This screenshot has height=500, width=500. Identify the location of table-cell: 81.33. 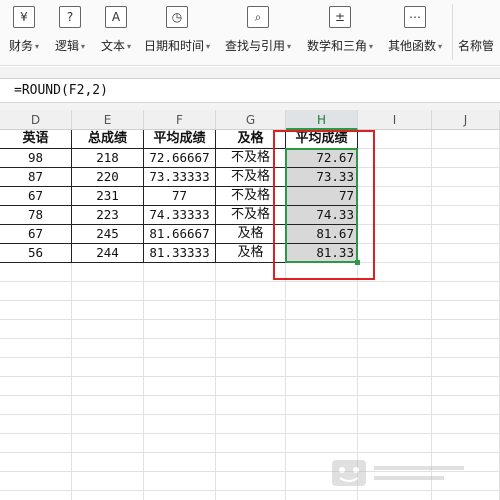
(322, 253).